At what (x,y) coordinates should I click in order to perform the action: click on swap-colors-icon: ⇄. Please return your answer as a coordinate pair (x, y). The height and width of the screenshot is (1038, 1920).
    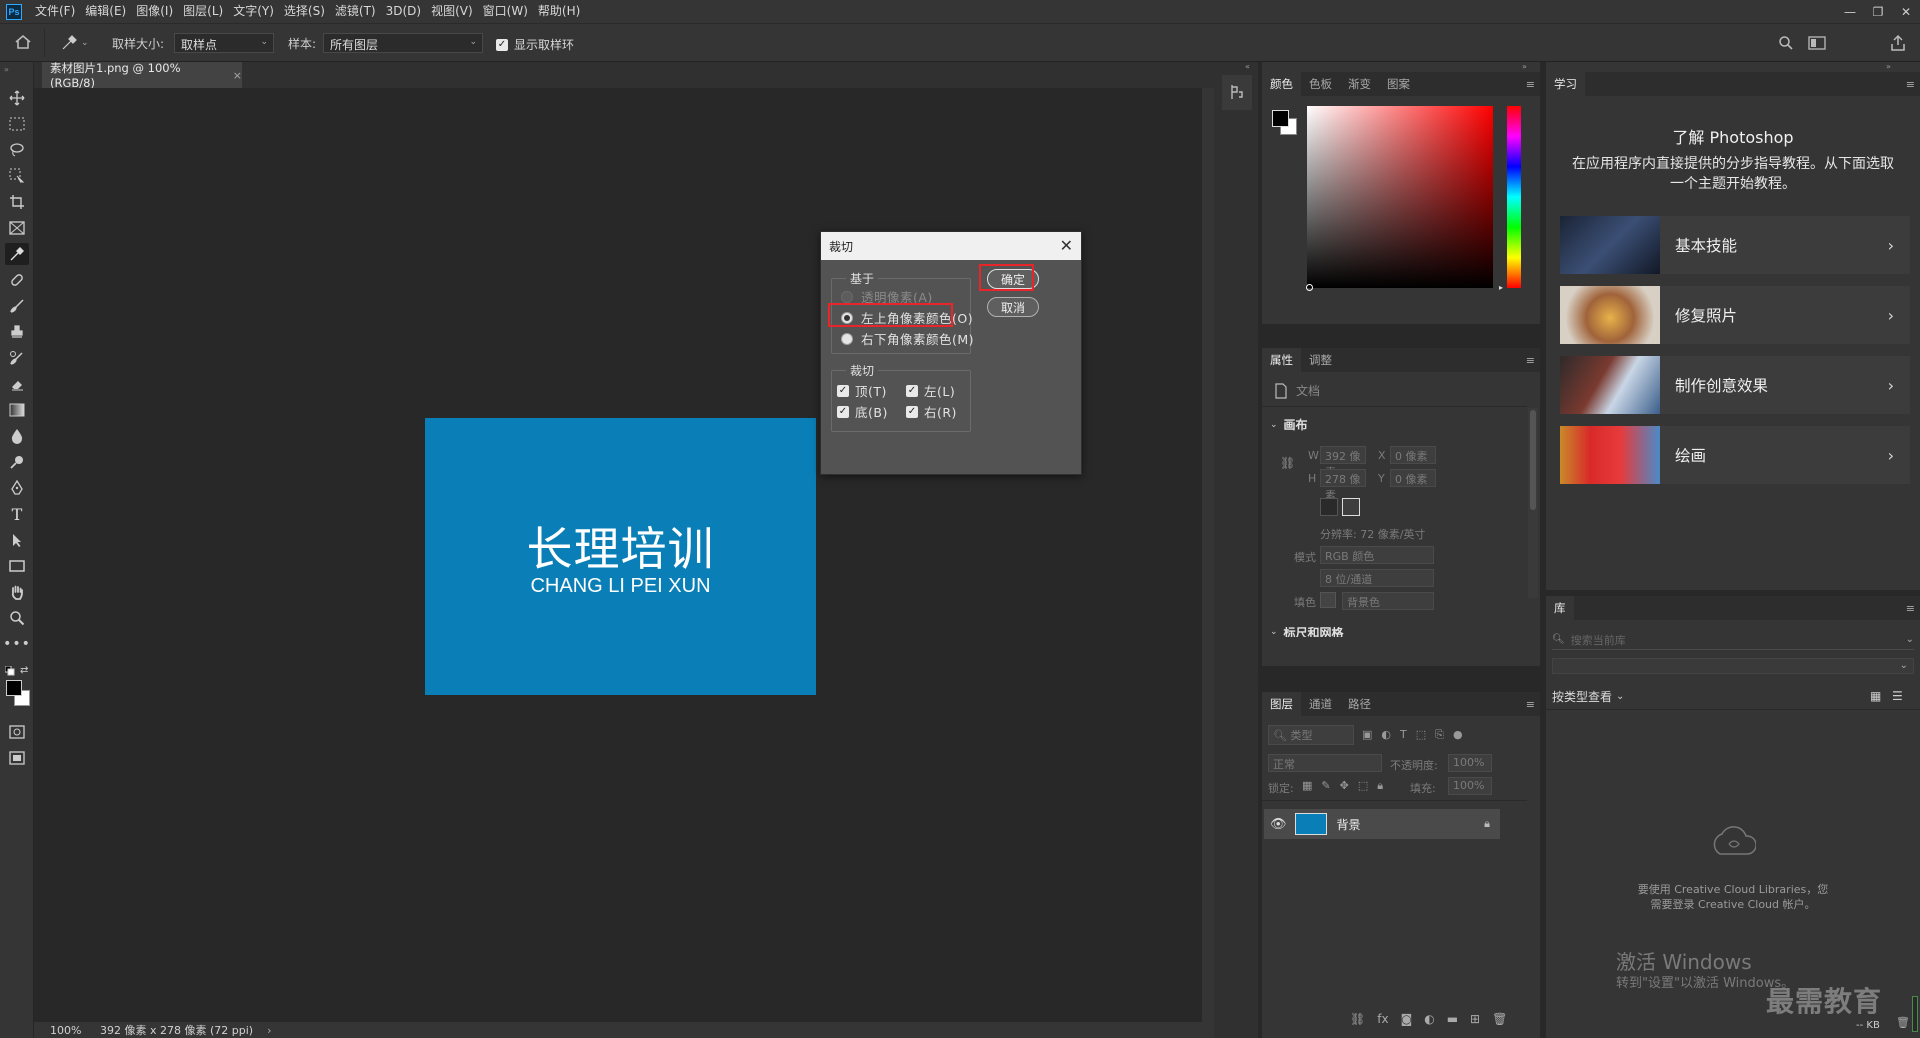
    Looking at the image, I should click on (24, 670).